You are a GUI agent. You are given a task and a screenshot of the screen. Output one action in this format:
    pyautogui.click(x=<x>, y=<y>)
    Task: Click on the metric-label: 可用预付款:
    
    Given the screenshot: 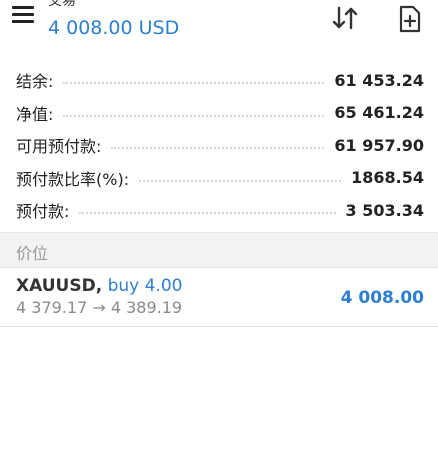 What is the action you would take?
    pyautogui.click(x=59, y=147)
    